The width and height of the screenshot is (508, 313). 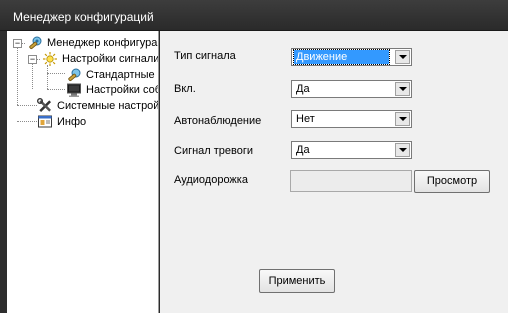 What do you see at coordinates (341, 57) in the screenshot?
I see `signal-type-value: Движение` at bounding box center [341, 57].